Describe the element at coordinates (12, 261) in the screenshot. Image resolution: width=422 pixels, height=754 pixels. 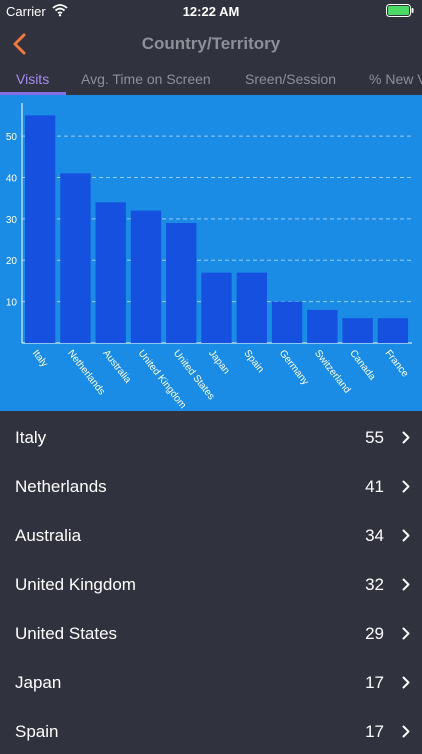
I see `y-tick-label: 20` at that location.